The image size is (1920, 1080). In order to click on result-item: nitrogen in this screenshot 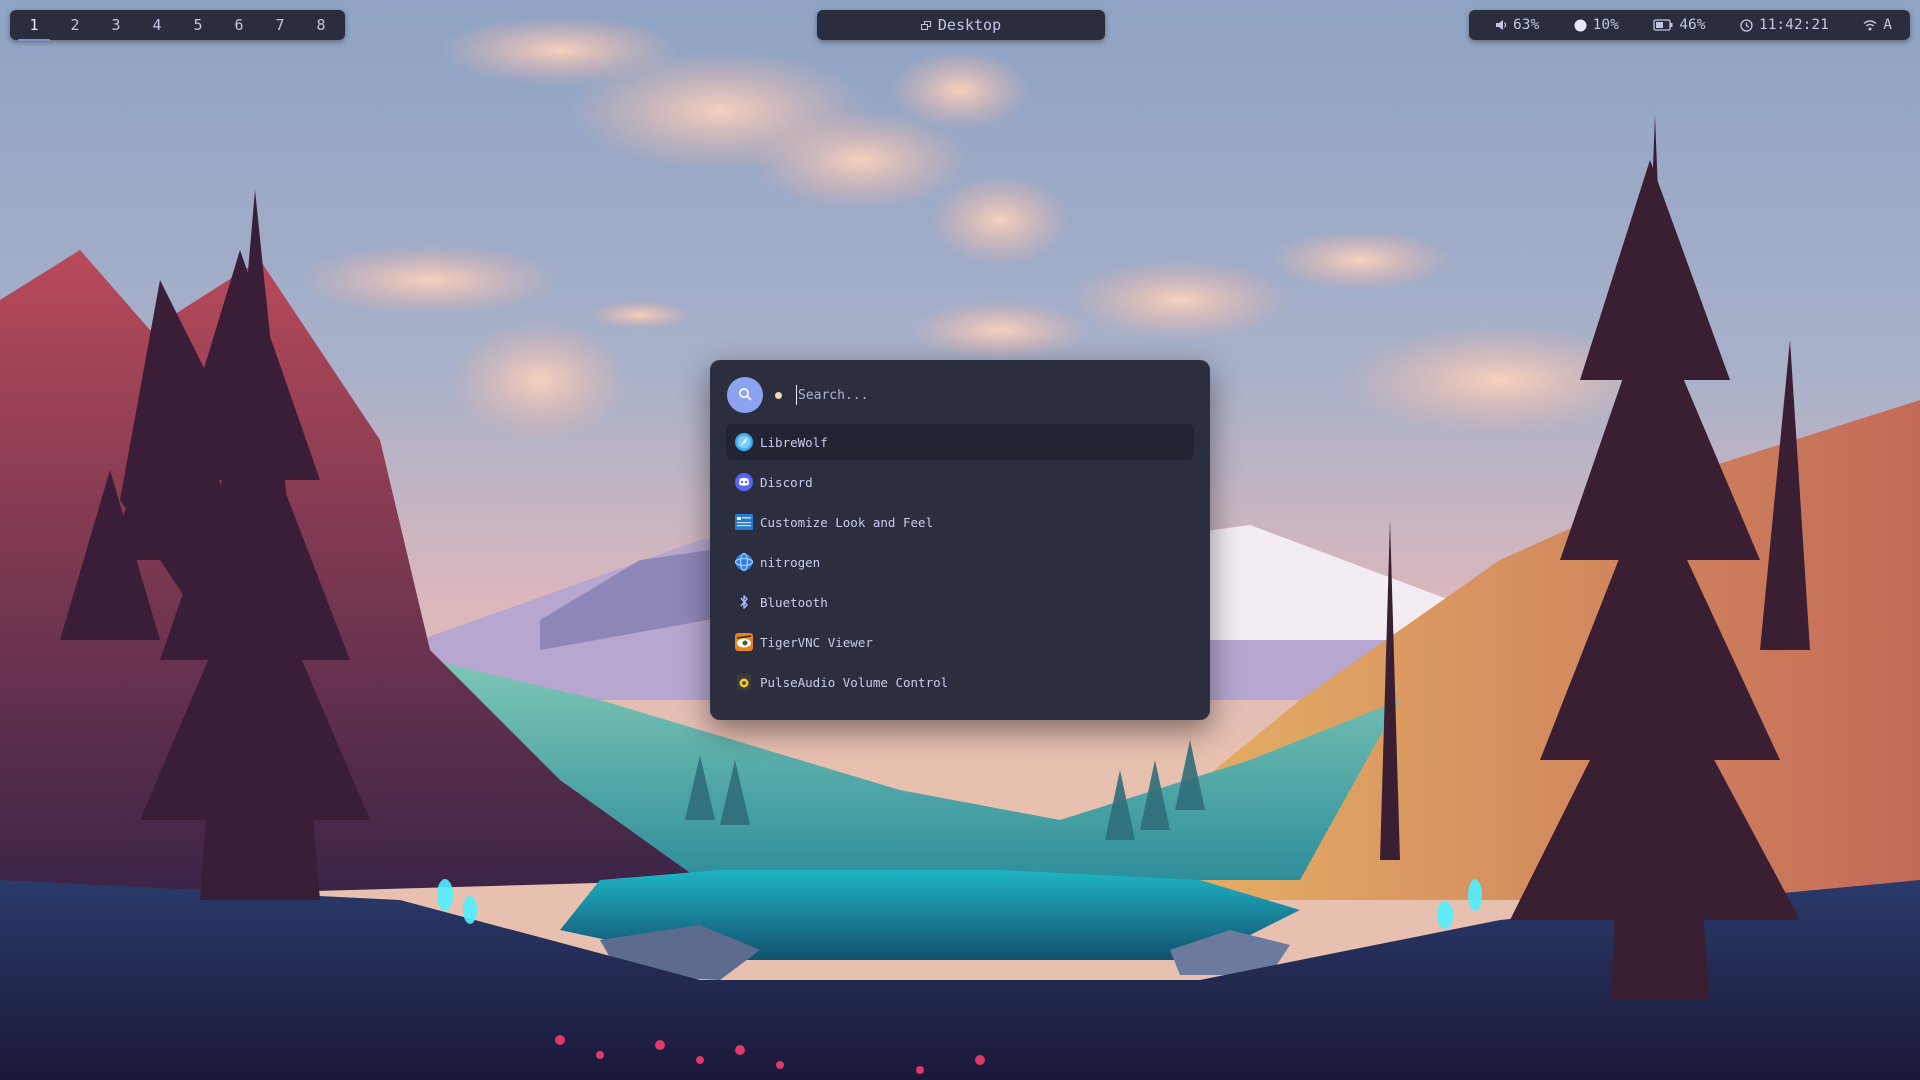, I will do `click(960, 562)`.